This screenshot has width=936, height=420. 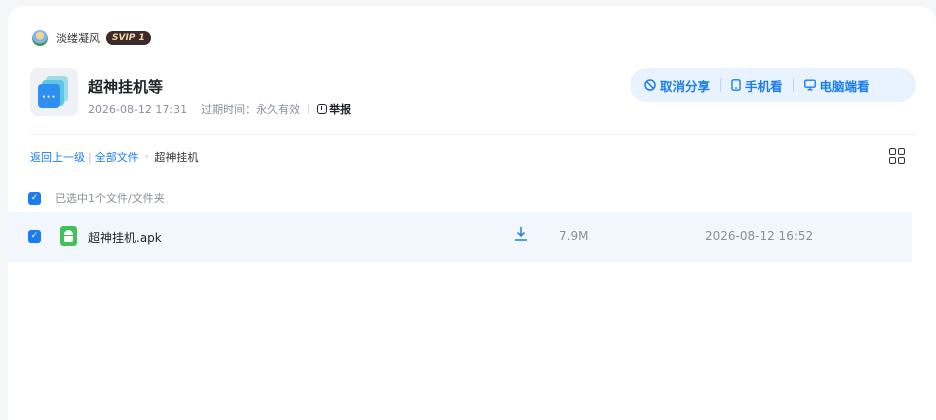 I want to click on breadcrumb-all-files: 全部文件, so click(x=117, y=157).